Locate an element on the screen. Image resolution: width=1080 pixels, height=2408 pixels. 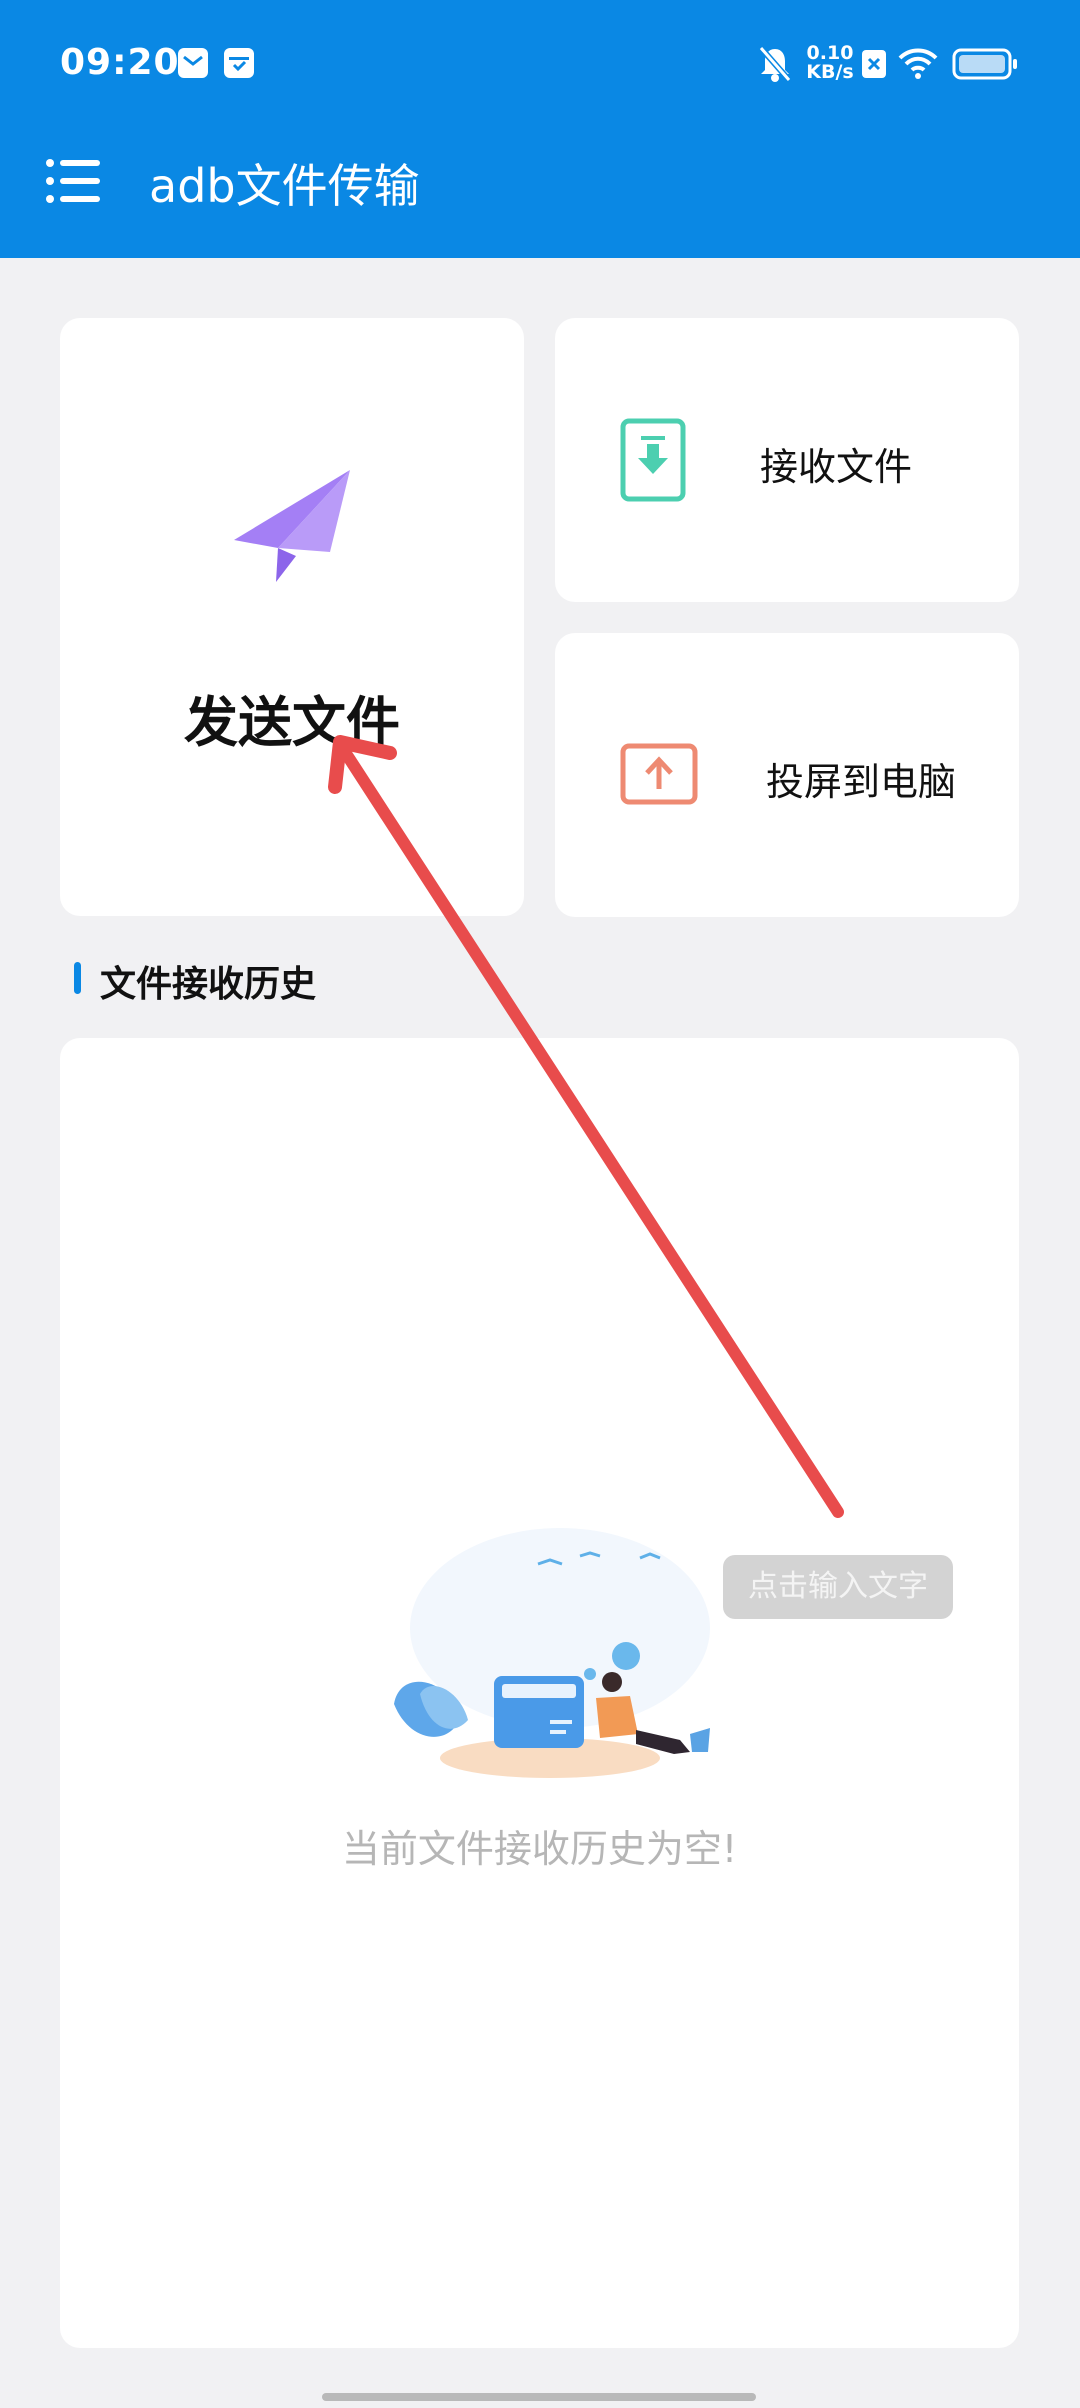
net-speed: 0.10 KB/s is located at coordinates (830, 63).